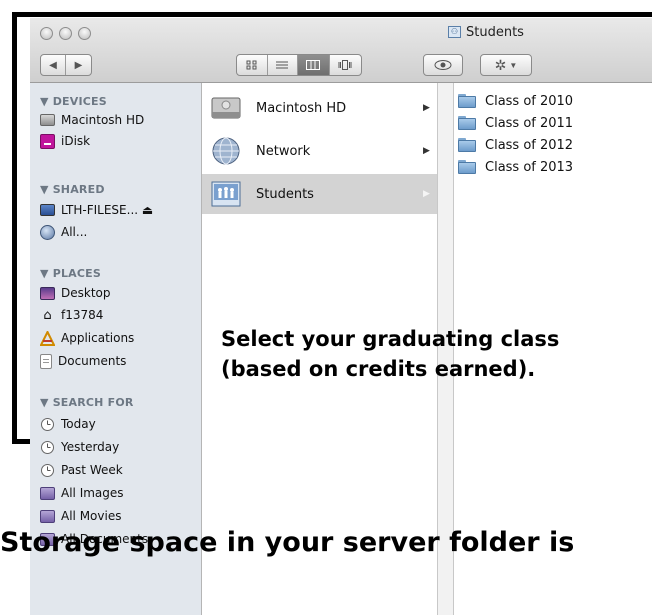 The height and width of the screenshot is (615, 652). Describe the element at coordinates (73, 101) in the screenshot. I see `sidebar-heading-devices: ▼ DEVICES` at that location.